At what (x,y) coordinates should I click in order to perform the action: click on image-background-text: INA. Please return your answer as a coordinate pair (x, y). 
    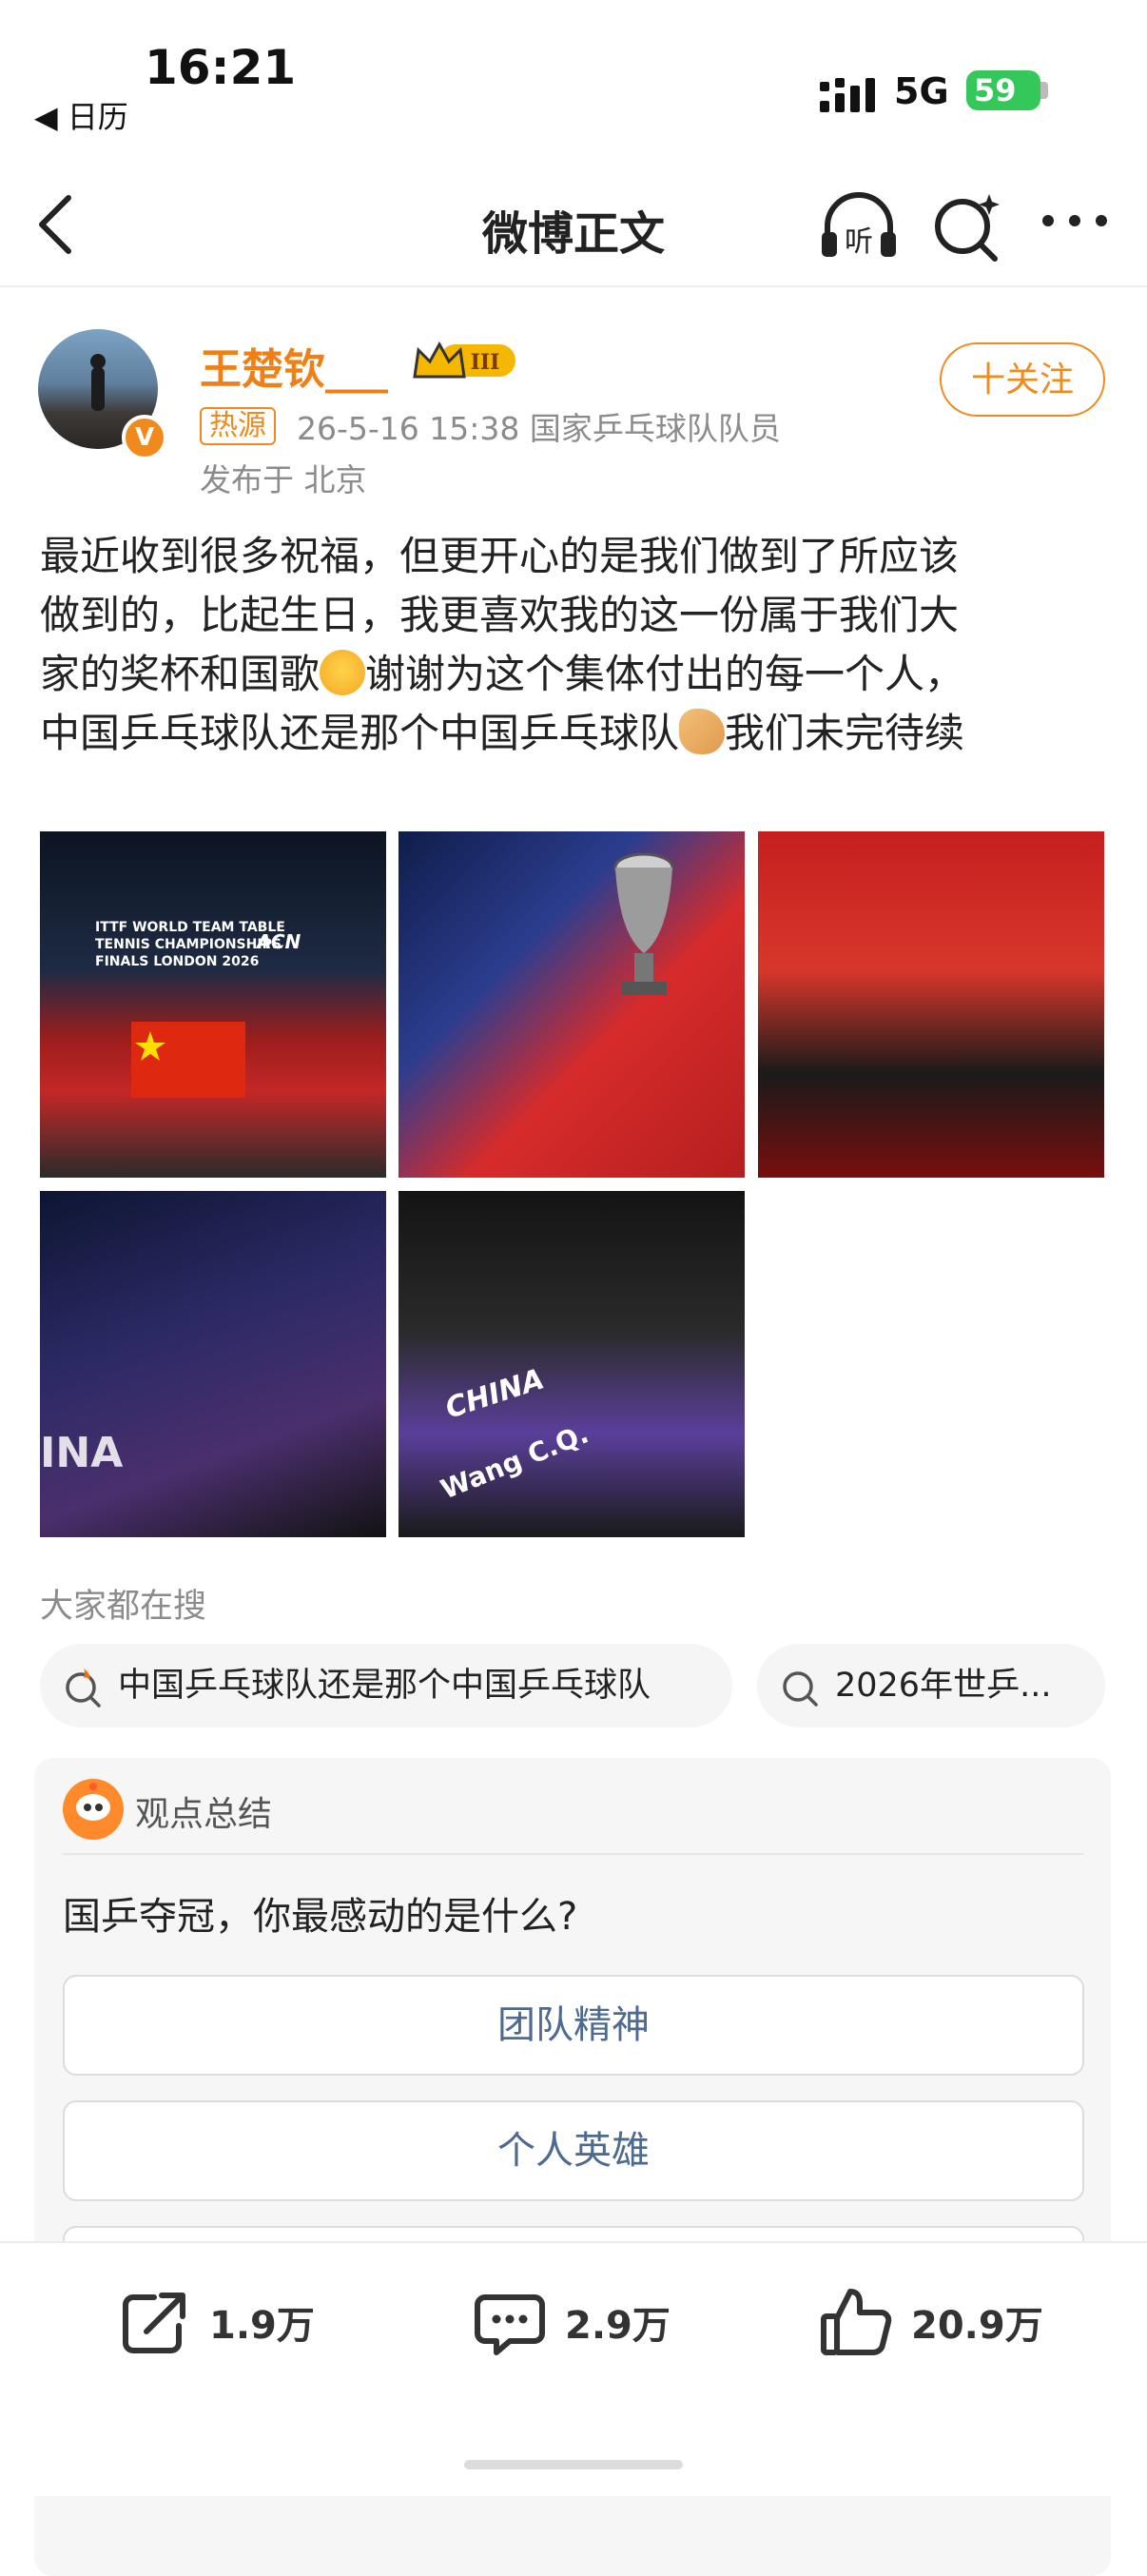
    Looking at the image, I should click on (82, 1453).